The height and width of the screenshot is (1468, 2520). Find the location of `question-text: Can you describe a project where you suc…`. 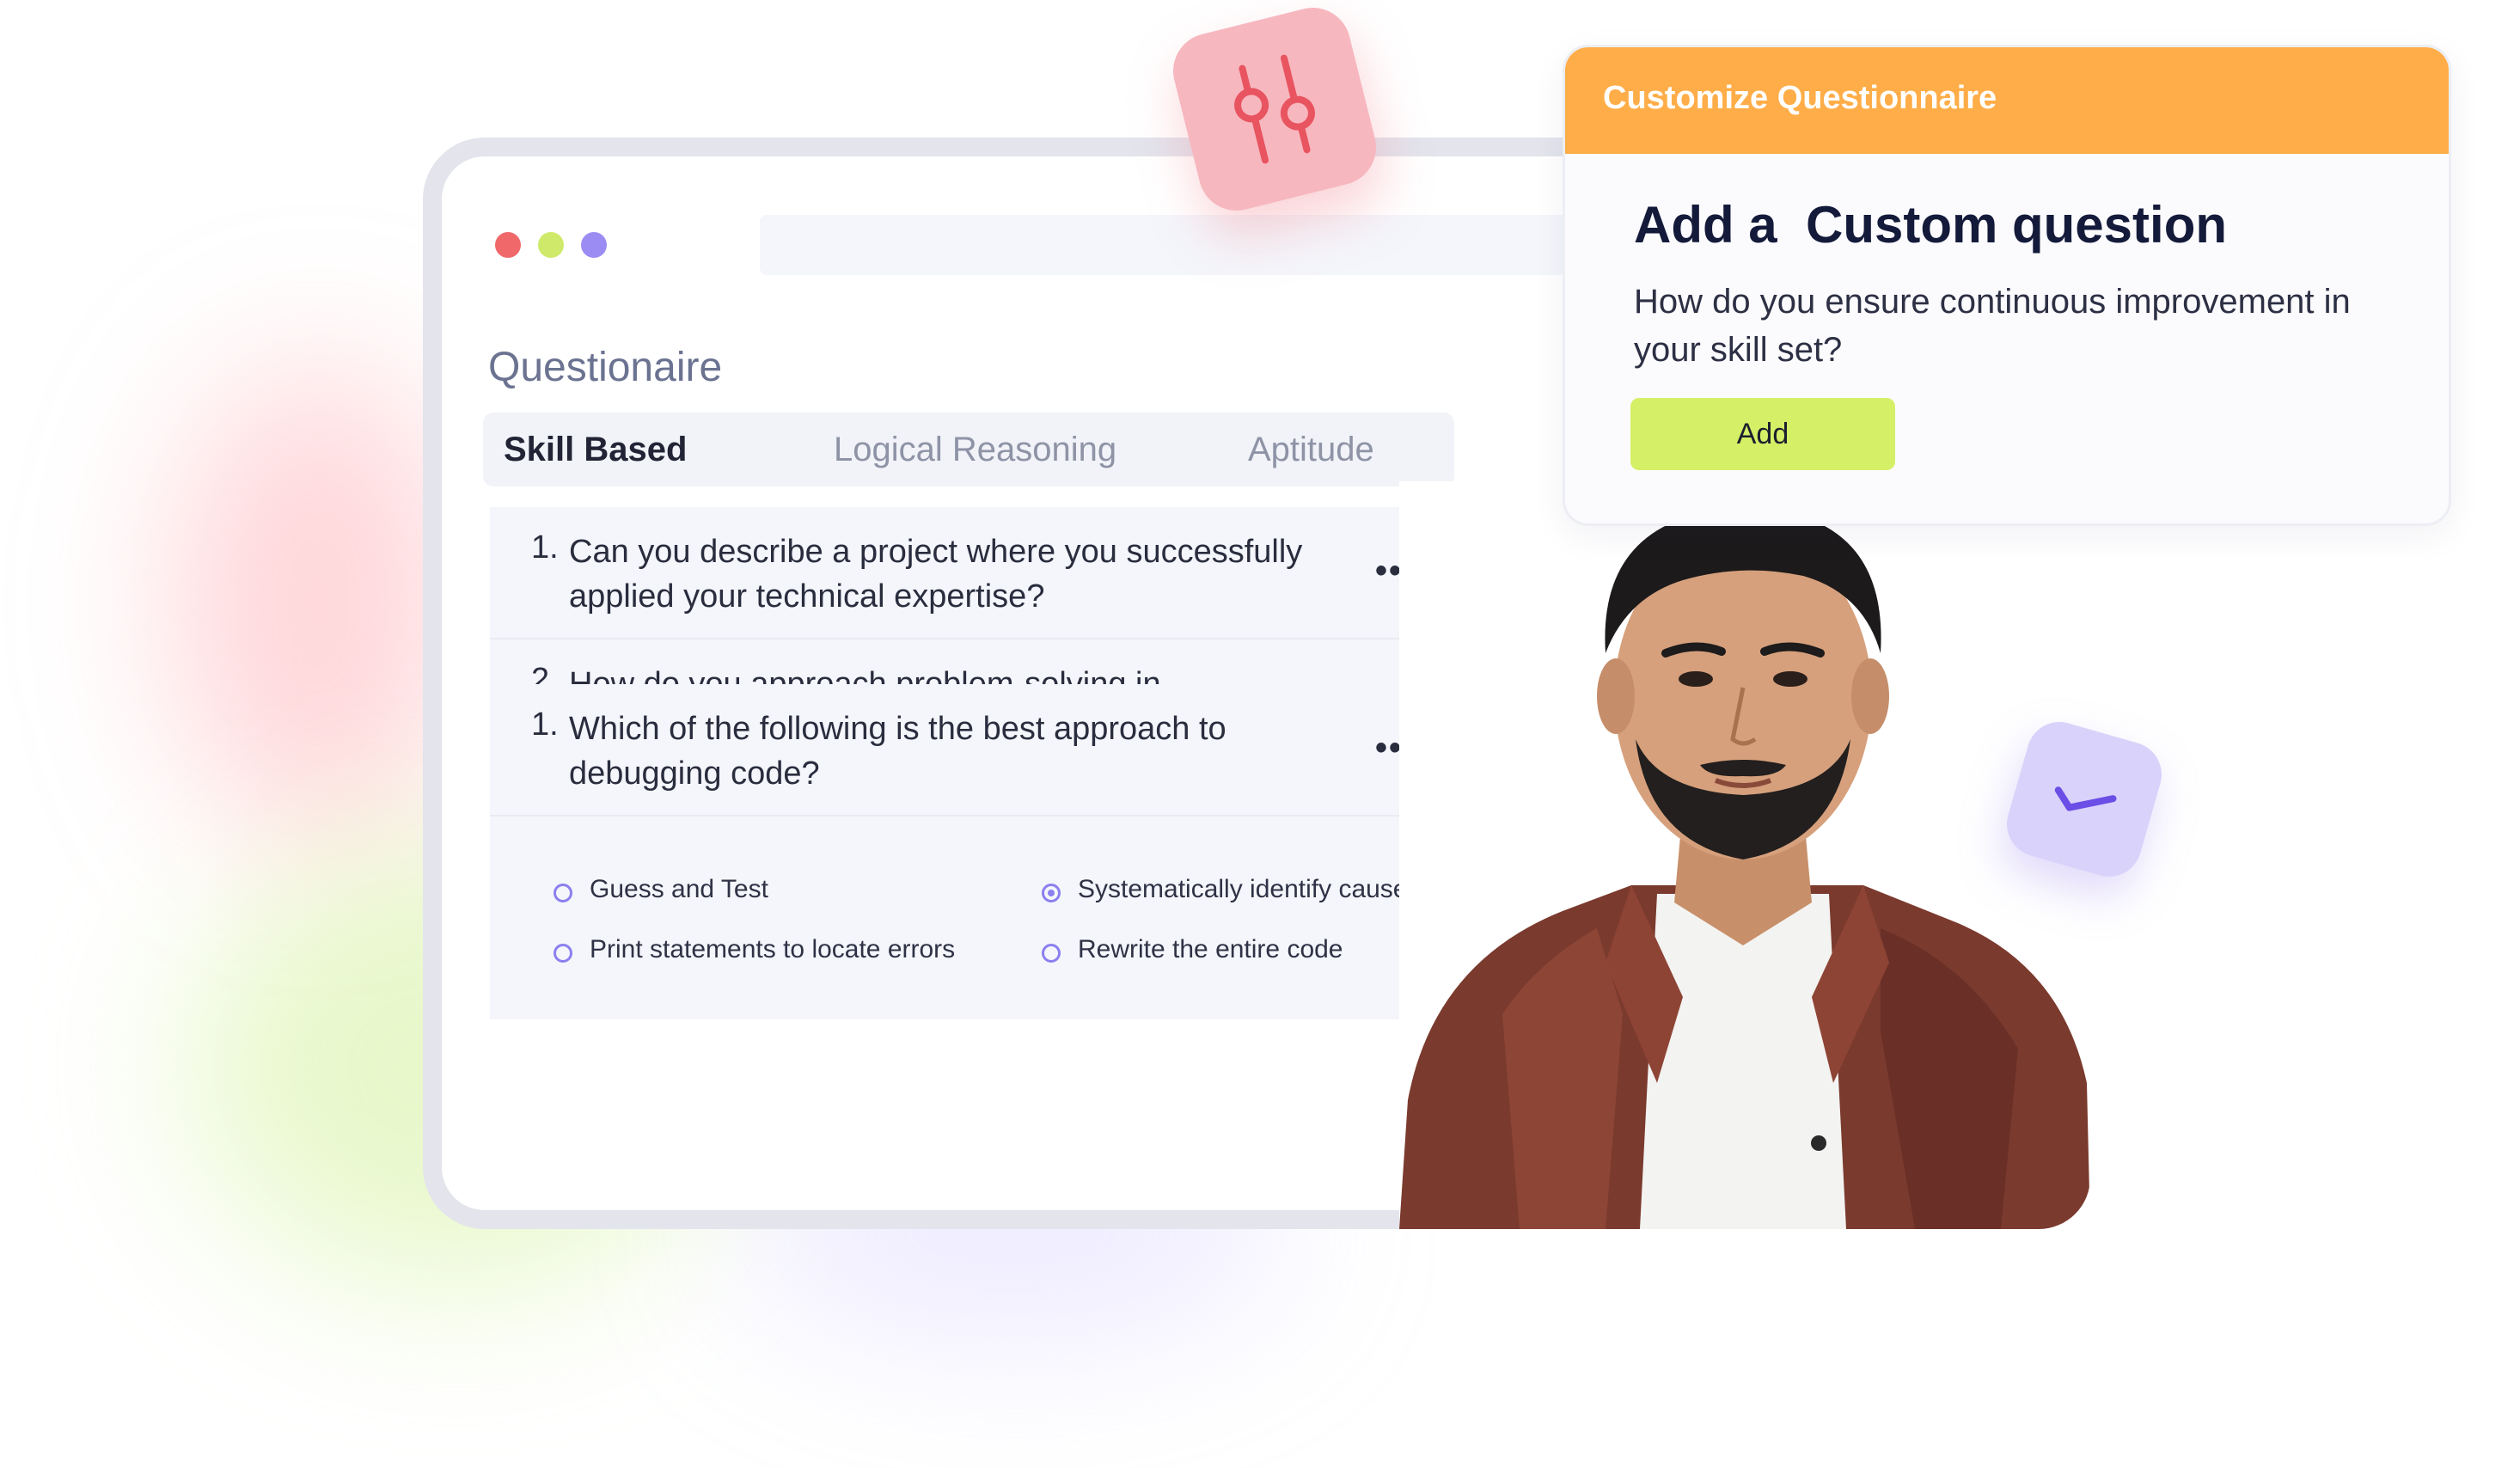

question-text: Can you describe a project where you suc… is located at coordinates (936, 574).